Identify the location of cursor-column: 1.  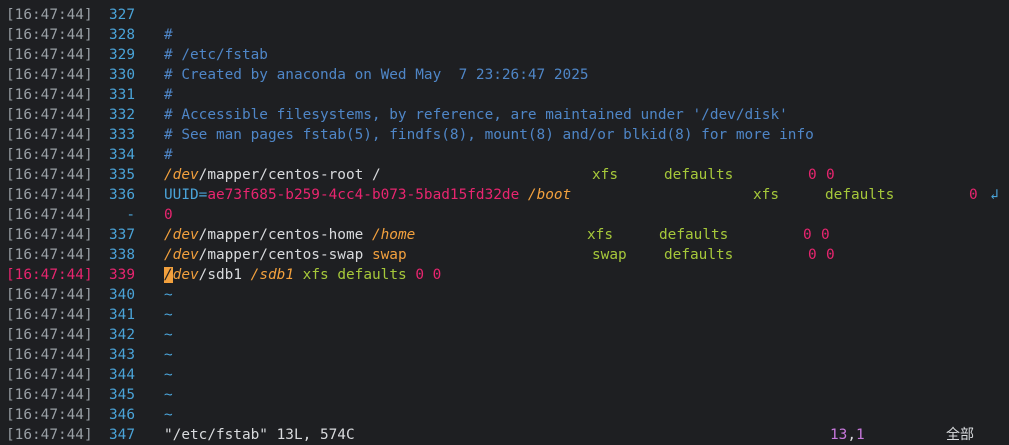
(860, 435).